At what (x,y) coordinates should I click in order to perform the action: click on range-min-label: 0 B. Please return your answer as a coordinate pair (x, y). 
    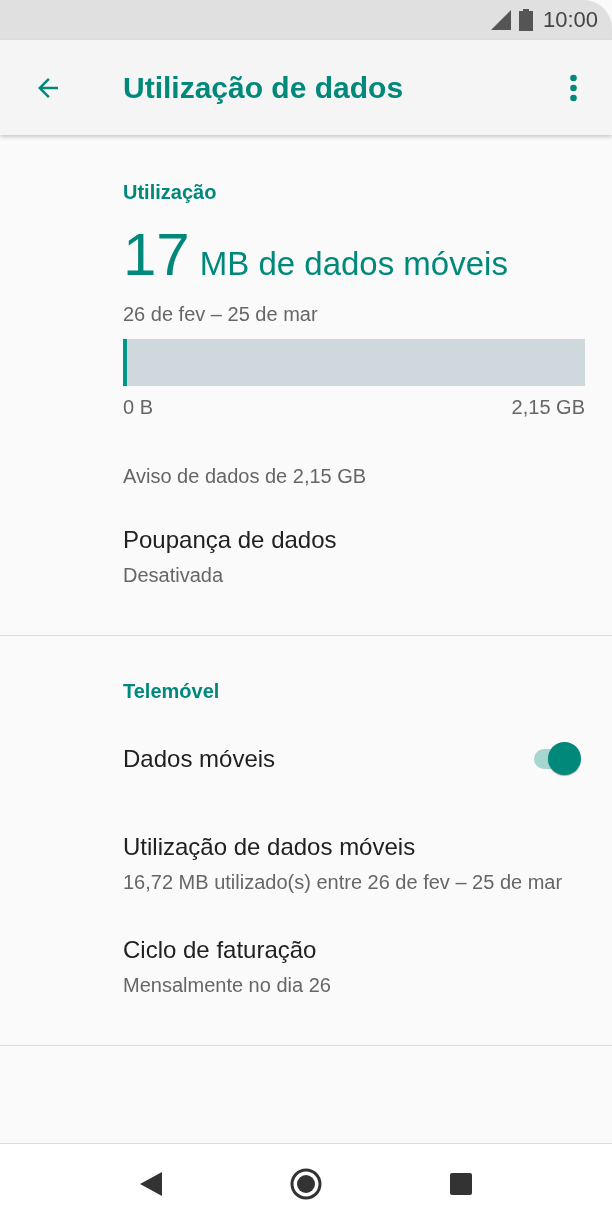
    Looking at the image, I should click on (138, 407).